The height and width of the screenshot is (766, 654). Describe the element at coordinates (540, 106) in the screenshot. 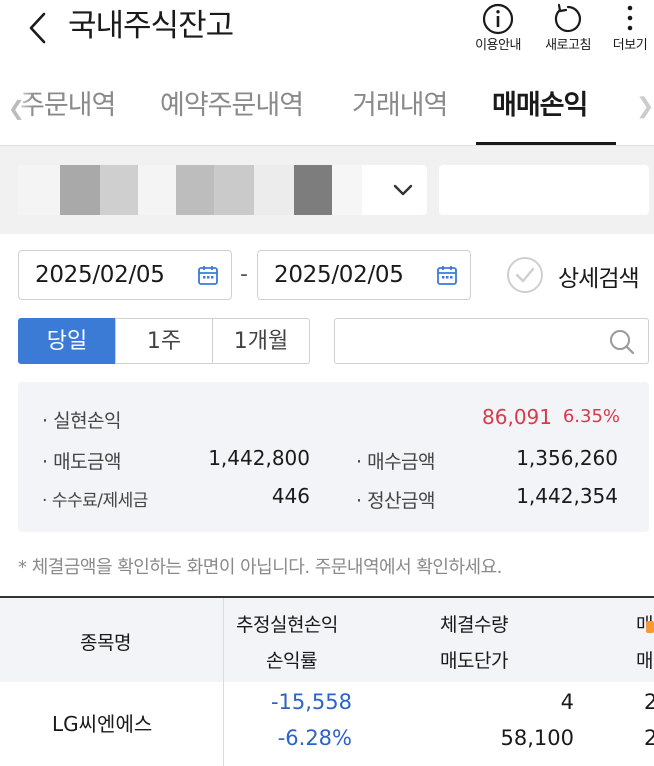

I see `tab-trading-profit: 매매손익` at that location.